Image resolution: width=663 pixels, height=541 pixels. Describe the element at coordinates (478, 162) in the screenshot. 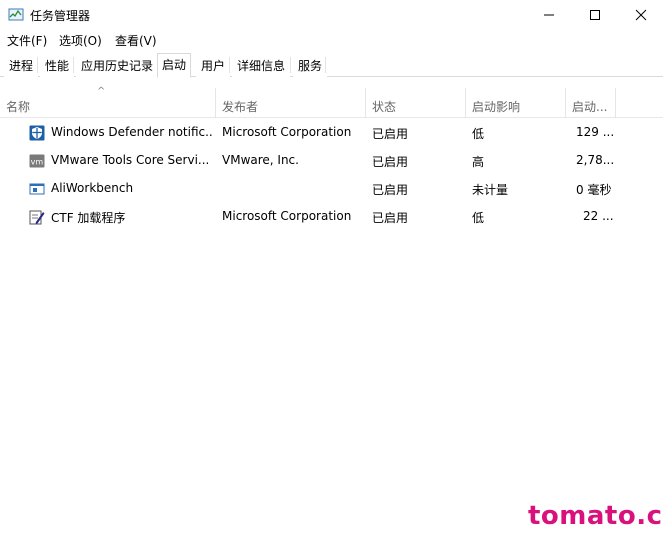

I see `row-impact: 高` at that location.